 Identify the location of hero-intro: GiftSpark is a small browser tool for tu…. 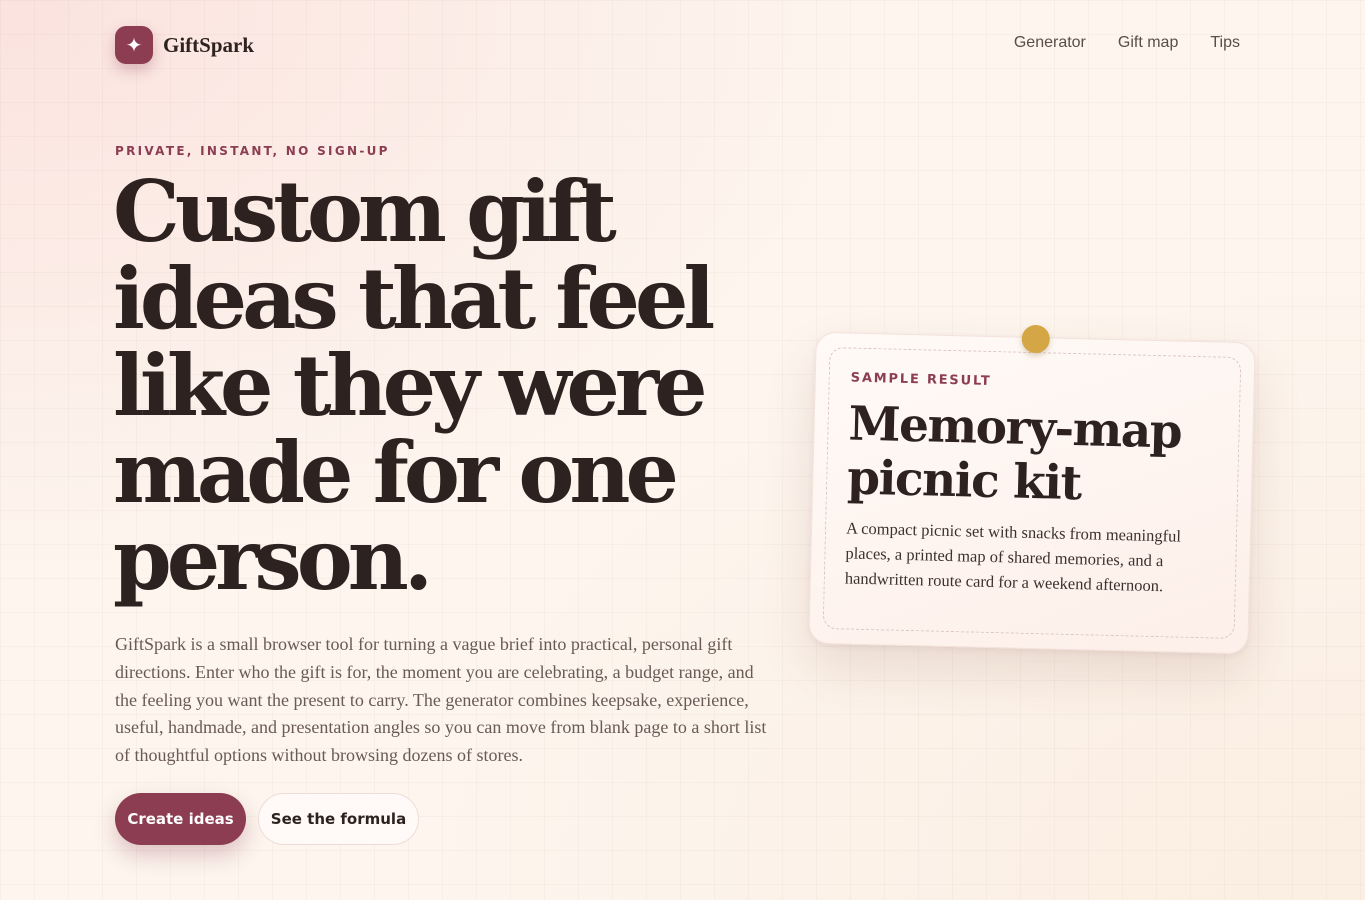
(441, 700).